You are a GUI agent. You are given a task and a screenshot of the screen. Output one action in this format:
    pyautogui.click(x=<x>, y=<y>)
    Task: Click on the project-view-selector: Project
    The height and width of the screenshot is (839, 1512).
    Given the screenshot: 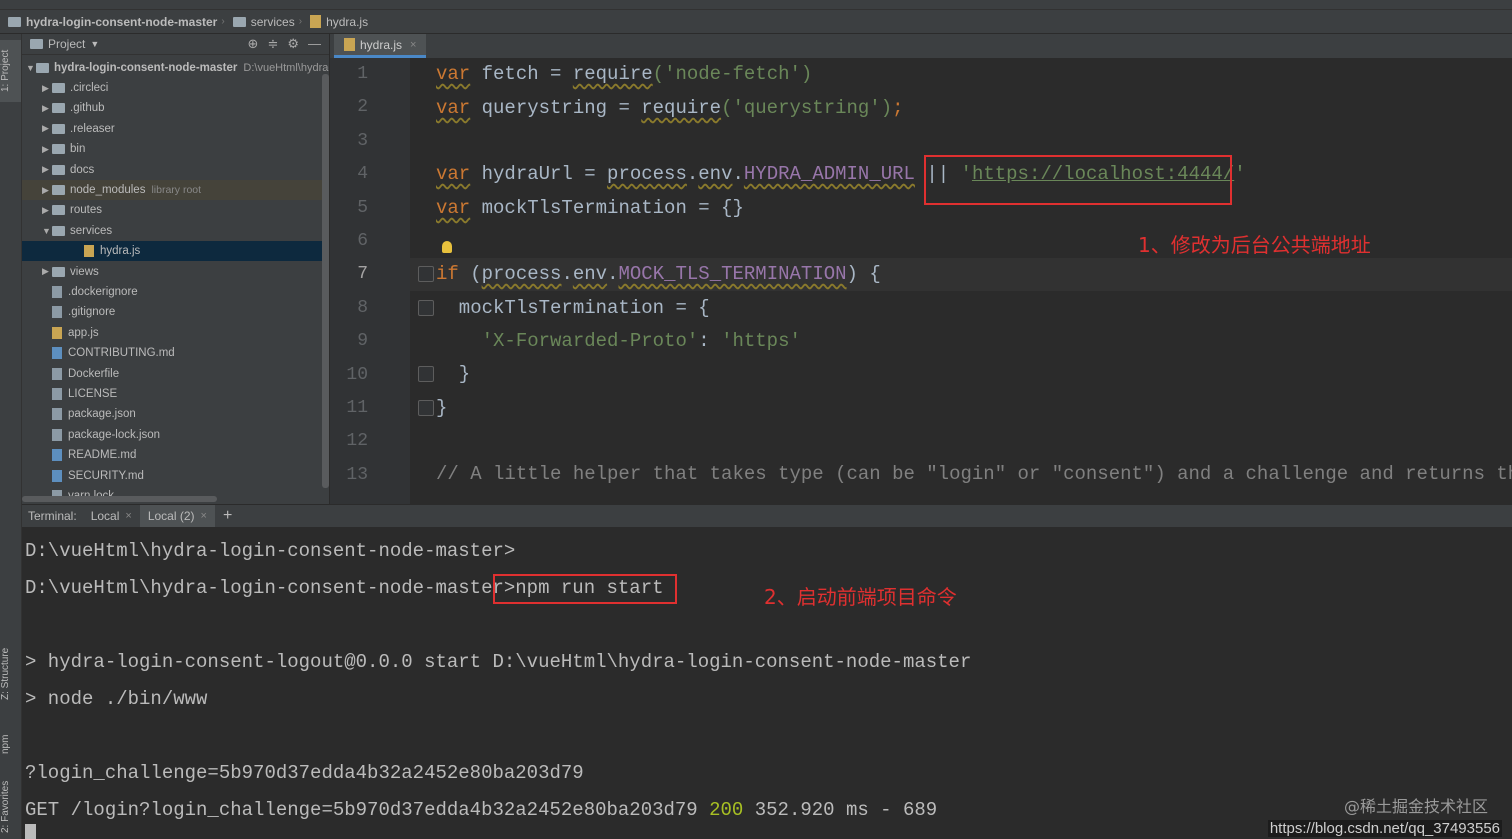 What is the action you would take?
    pyautogui.click(x=66, y=44)
    